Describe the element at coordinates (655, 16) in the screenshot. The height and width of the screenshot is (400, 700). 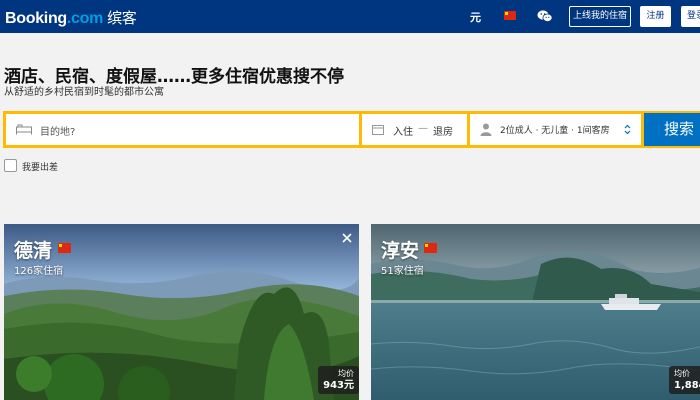
I see `register-button: 注册` at that location.